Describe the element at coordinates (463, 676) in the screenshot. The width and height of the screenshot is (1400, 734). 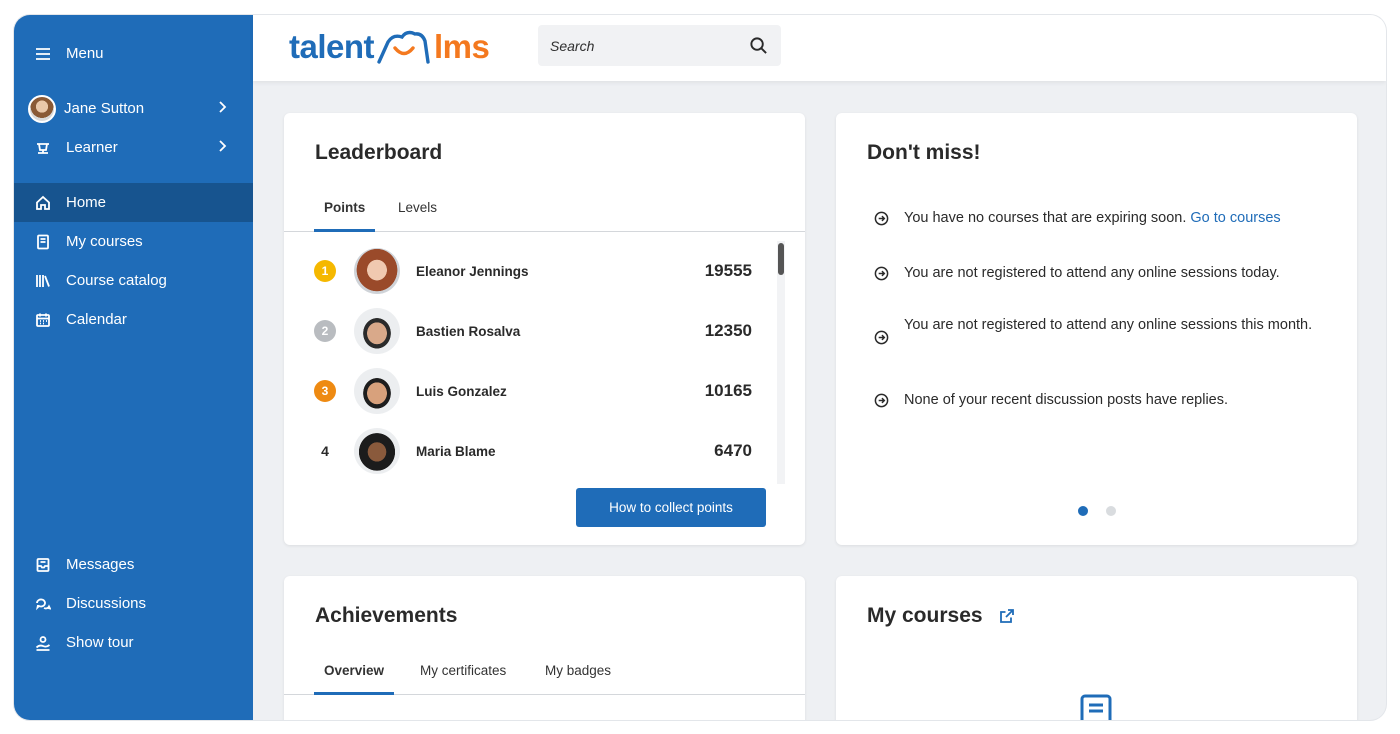
I see `tab-my-certificates: My certificates` at that location.